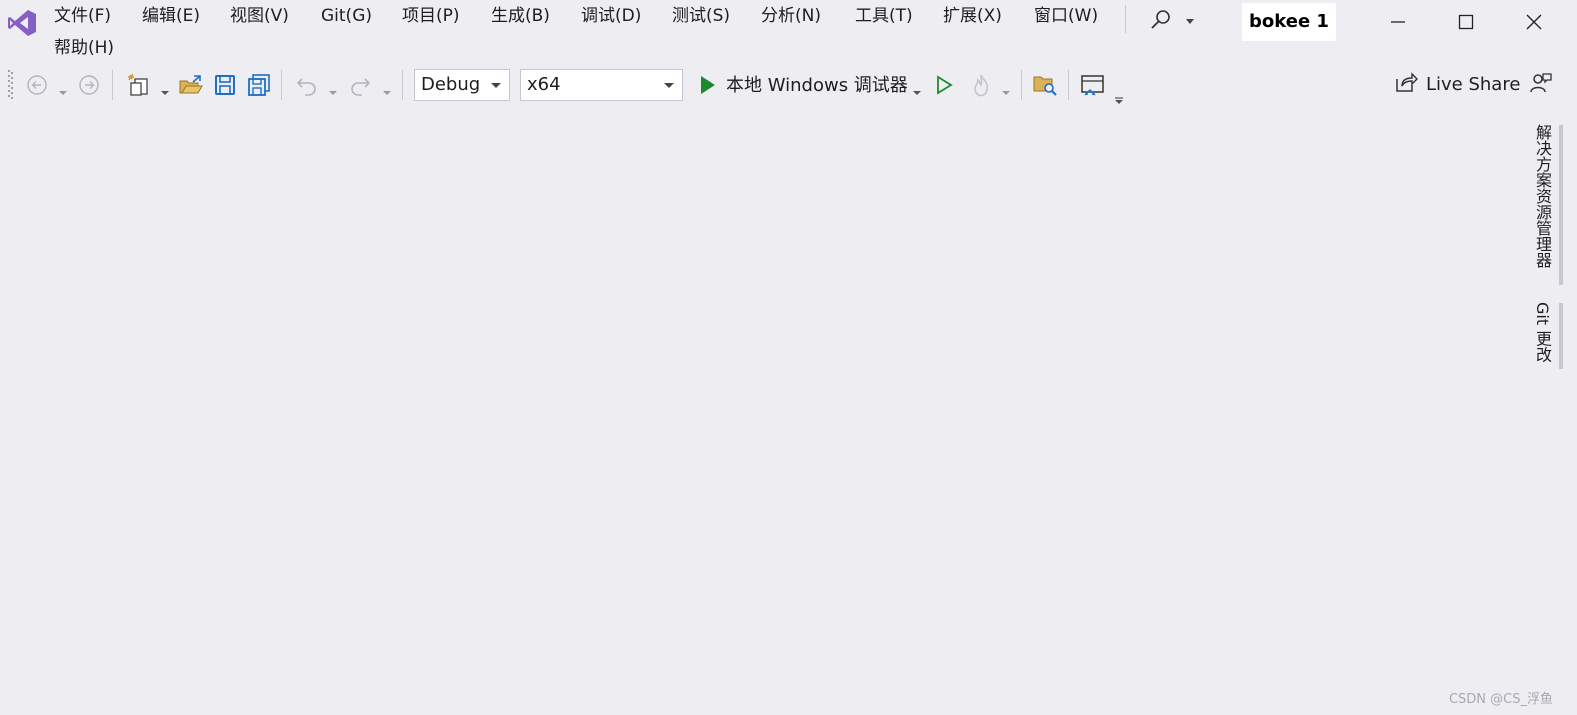 The width and height of the screenshot is (1577, 715). Describe the element at coordinates (225, 85) in the screenshot. I see `save-icon` at that location.